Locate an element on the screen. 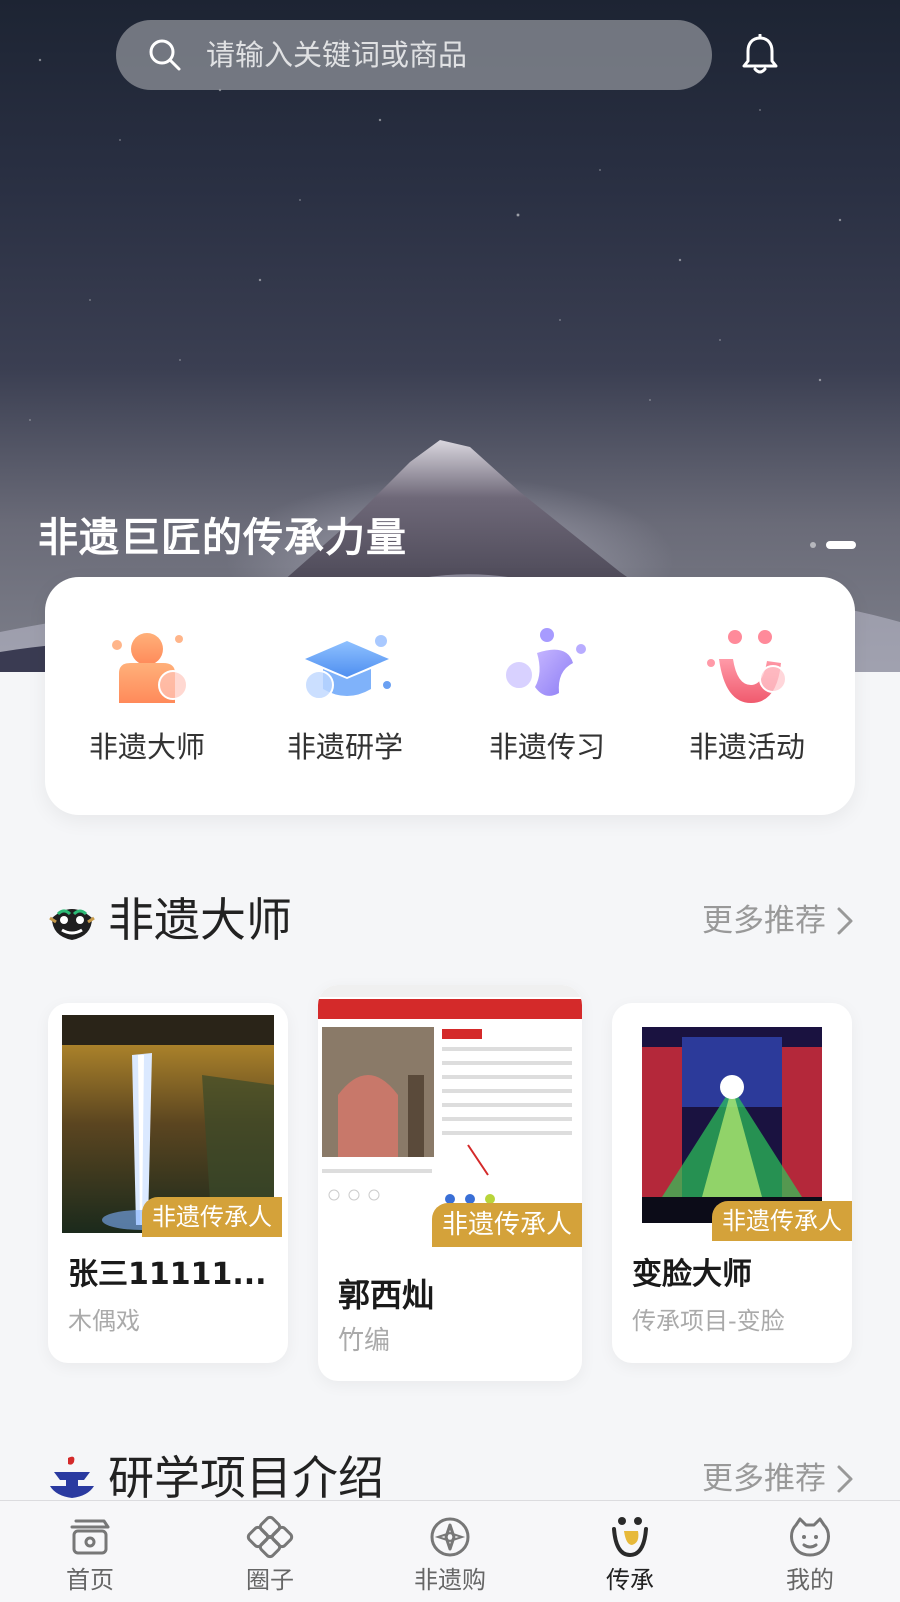 The image size is (900, 1602). tab-profile: 我的 is located at coordinates (810, 1555).